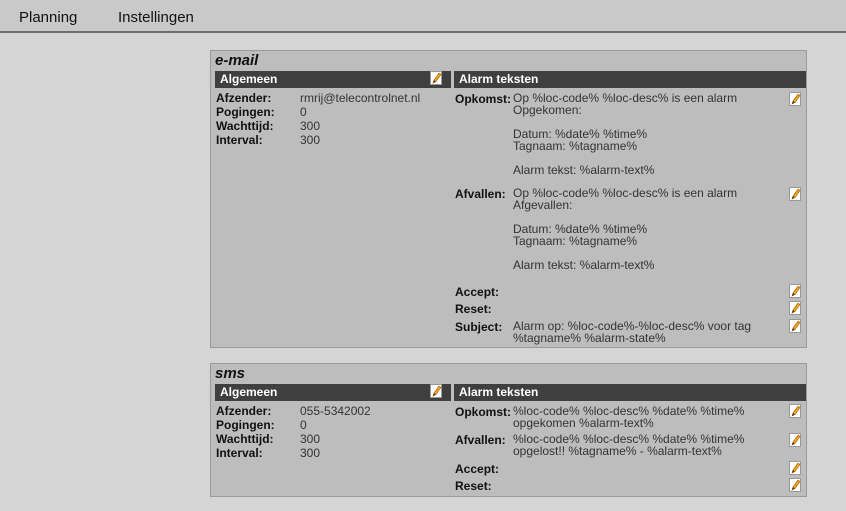 The height and width of the screenshot is (511, 846). I want to click on email-reset-label: Reset:, so click(473, 309).